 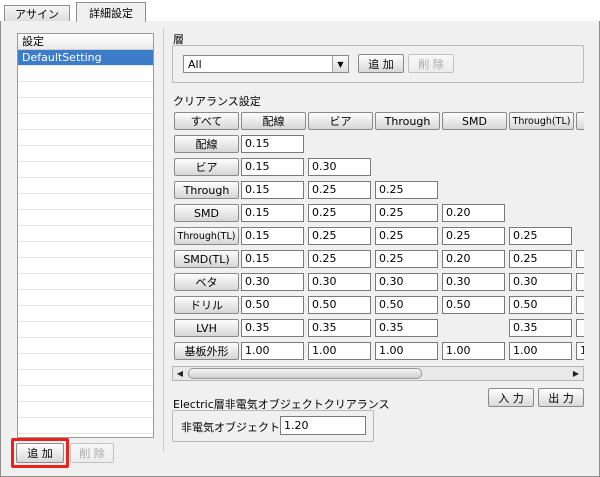 What do you see at coordinates (206, 259) in the screenshot?
I see `row-button-smd-tl: SMD(TL)` at bounding box center [206, 259].